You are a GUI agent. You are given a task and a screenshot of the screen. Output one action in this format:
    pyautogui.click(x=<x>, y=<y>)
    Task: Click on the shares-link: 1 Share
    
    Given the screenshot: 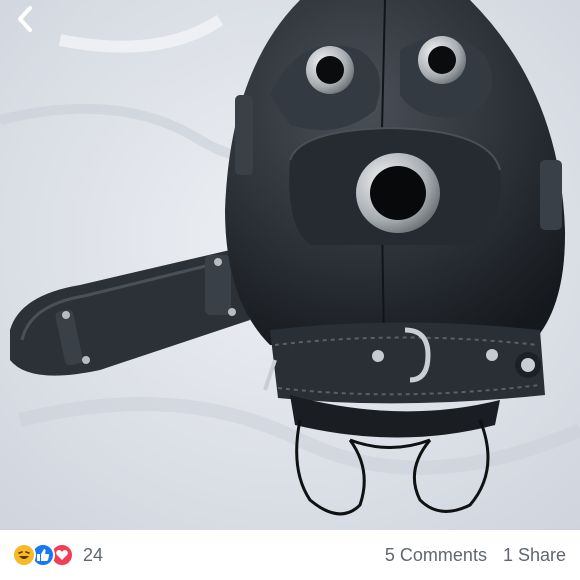 What is the action you would take?
    pyautogui.click(x=534, y=555)
    